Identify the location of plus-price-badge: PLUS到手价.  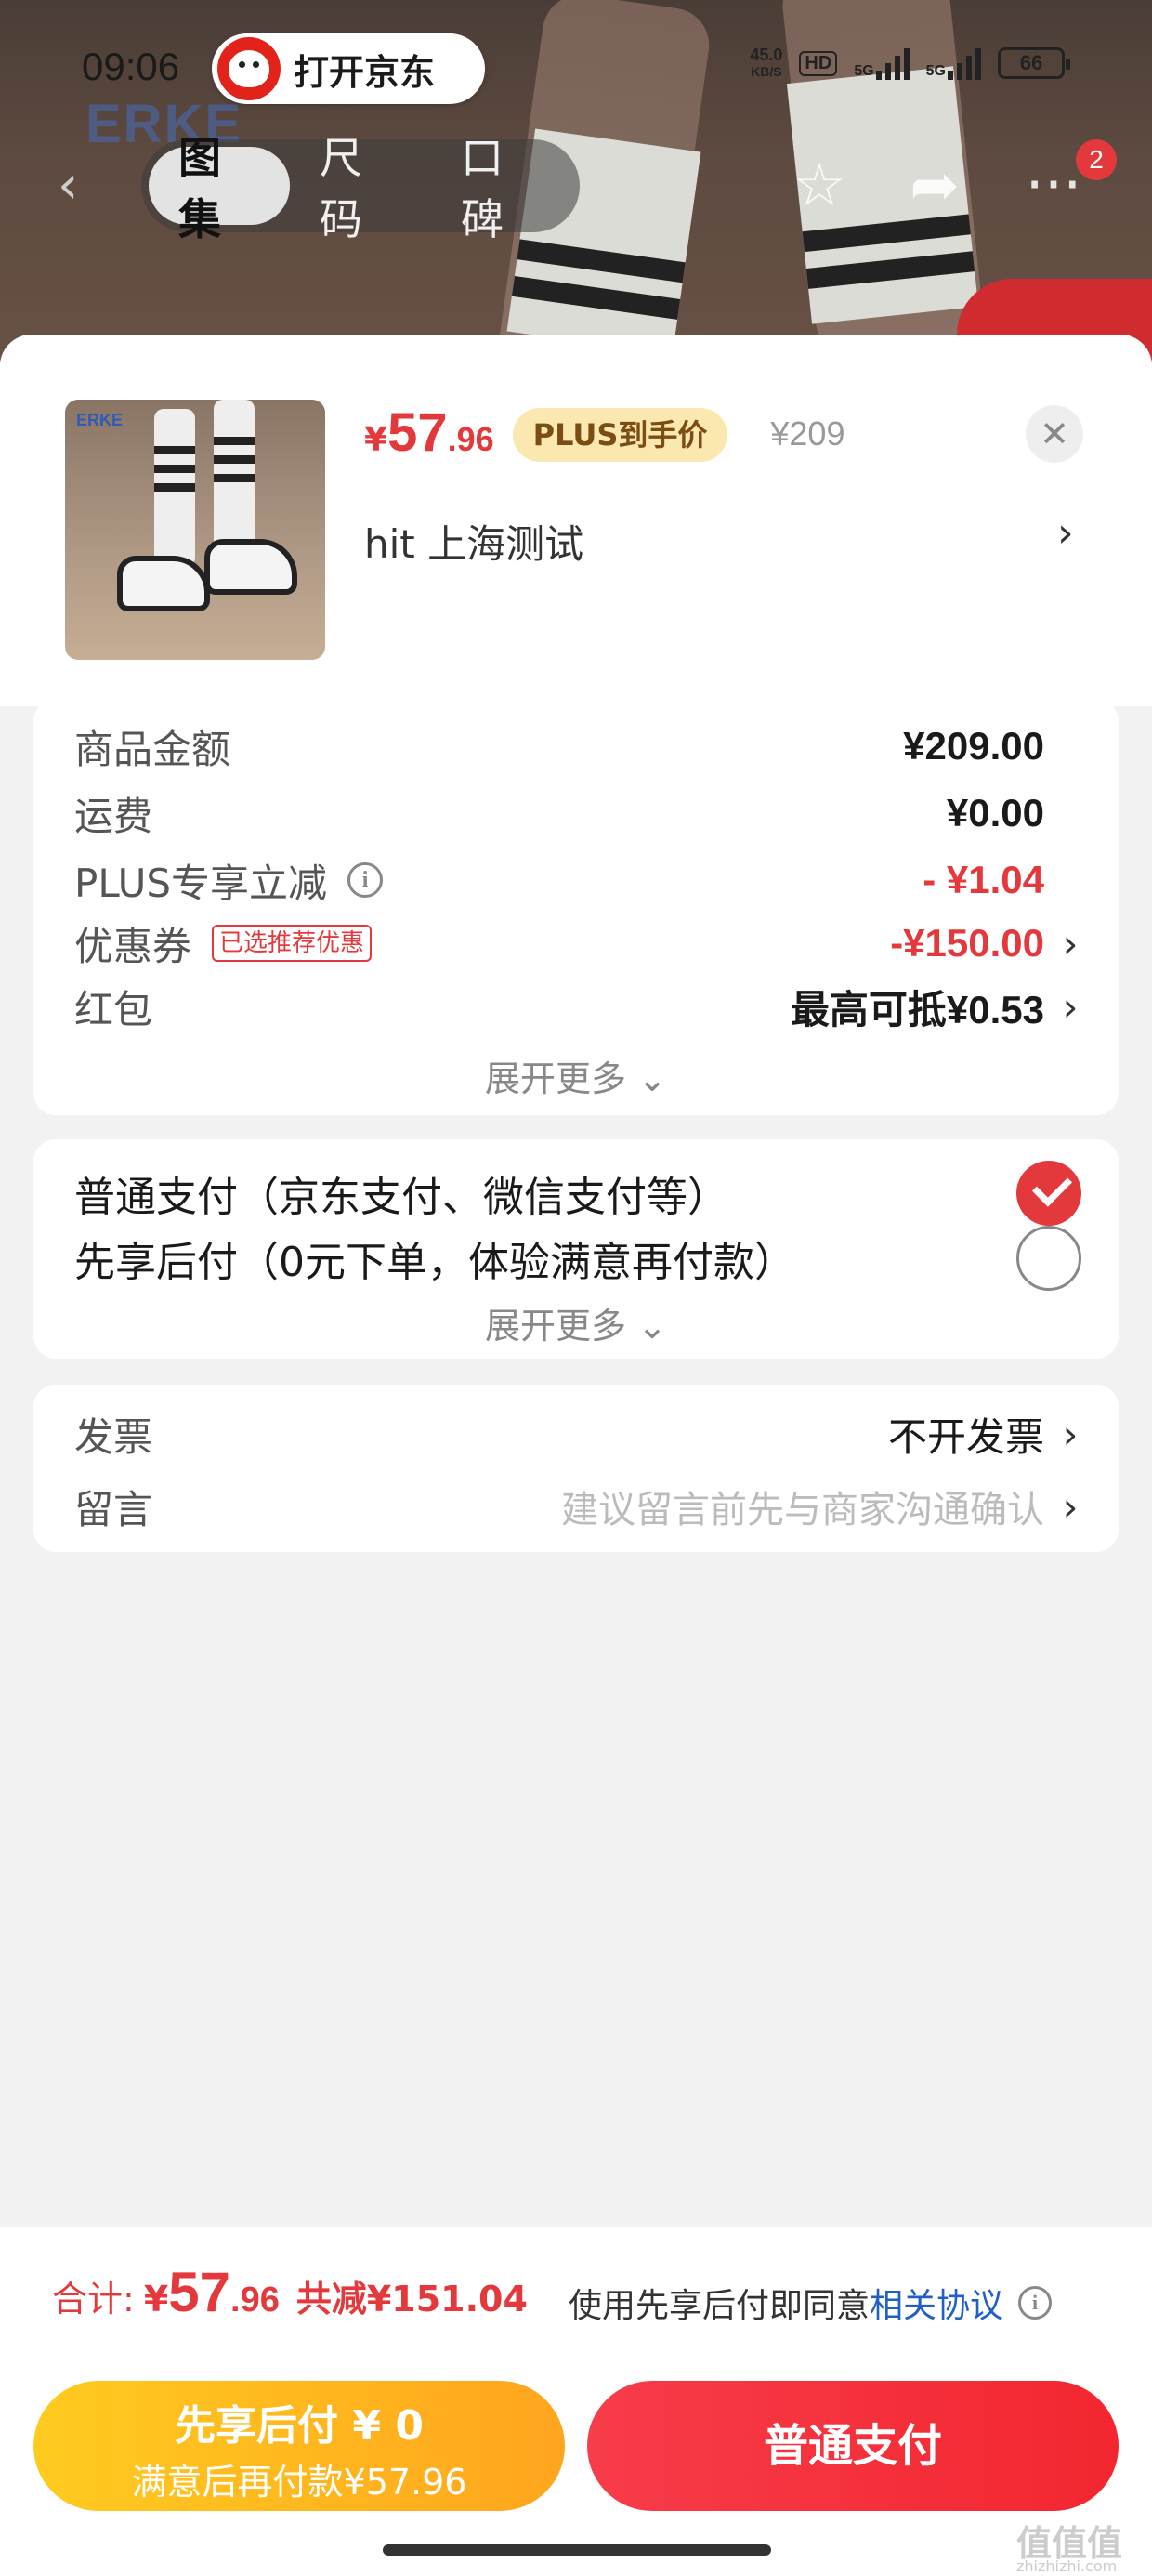
(620, 435).